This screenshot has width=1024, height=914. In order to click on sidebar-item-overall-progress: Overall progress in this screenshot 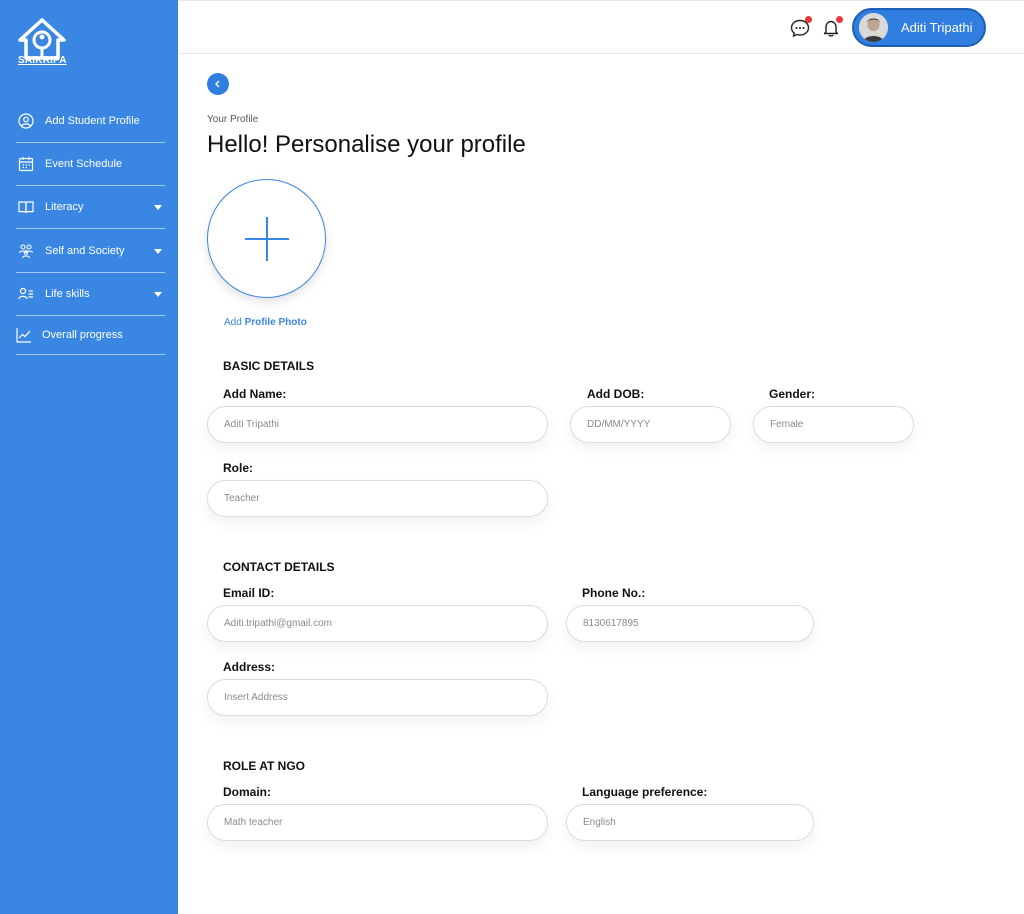, I will do `click(90, 335)`.